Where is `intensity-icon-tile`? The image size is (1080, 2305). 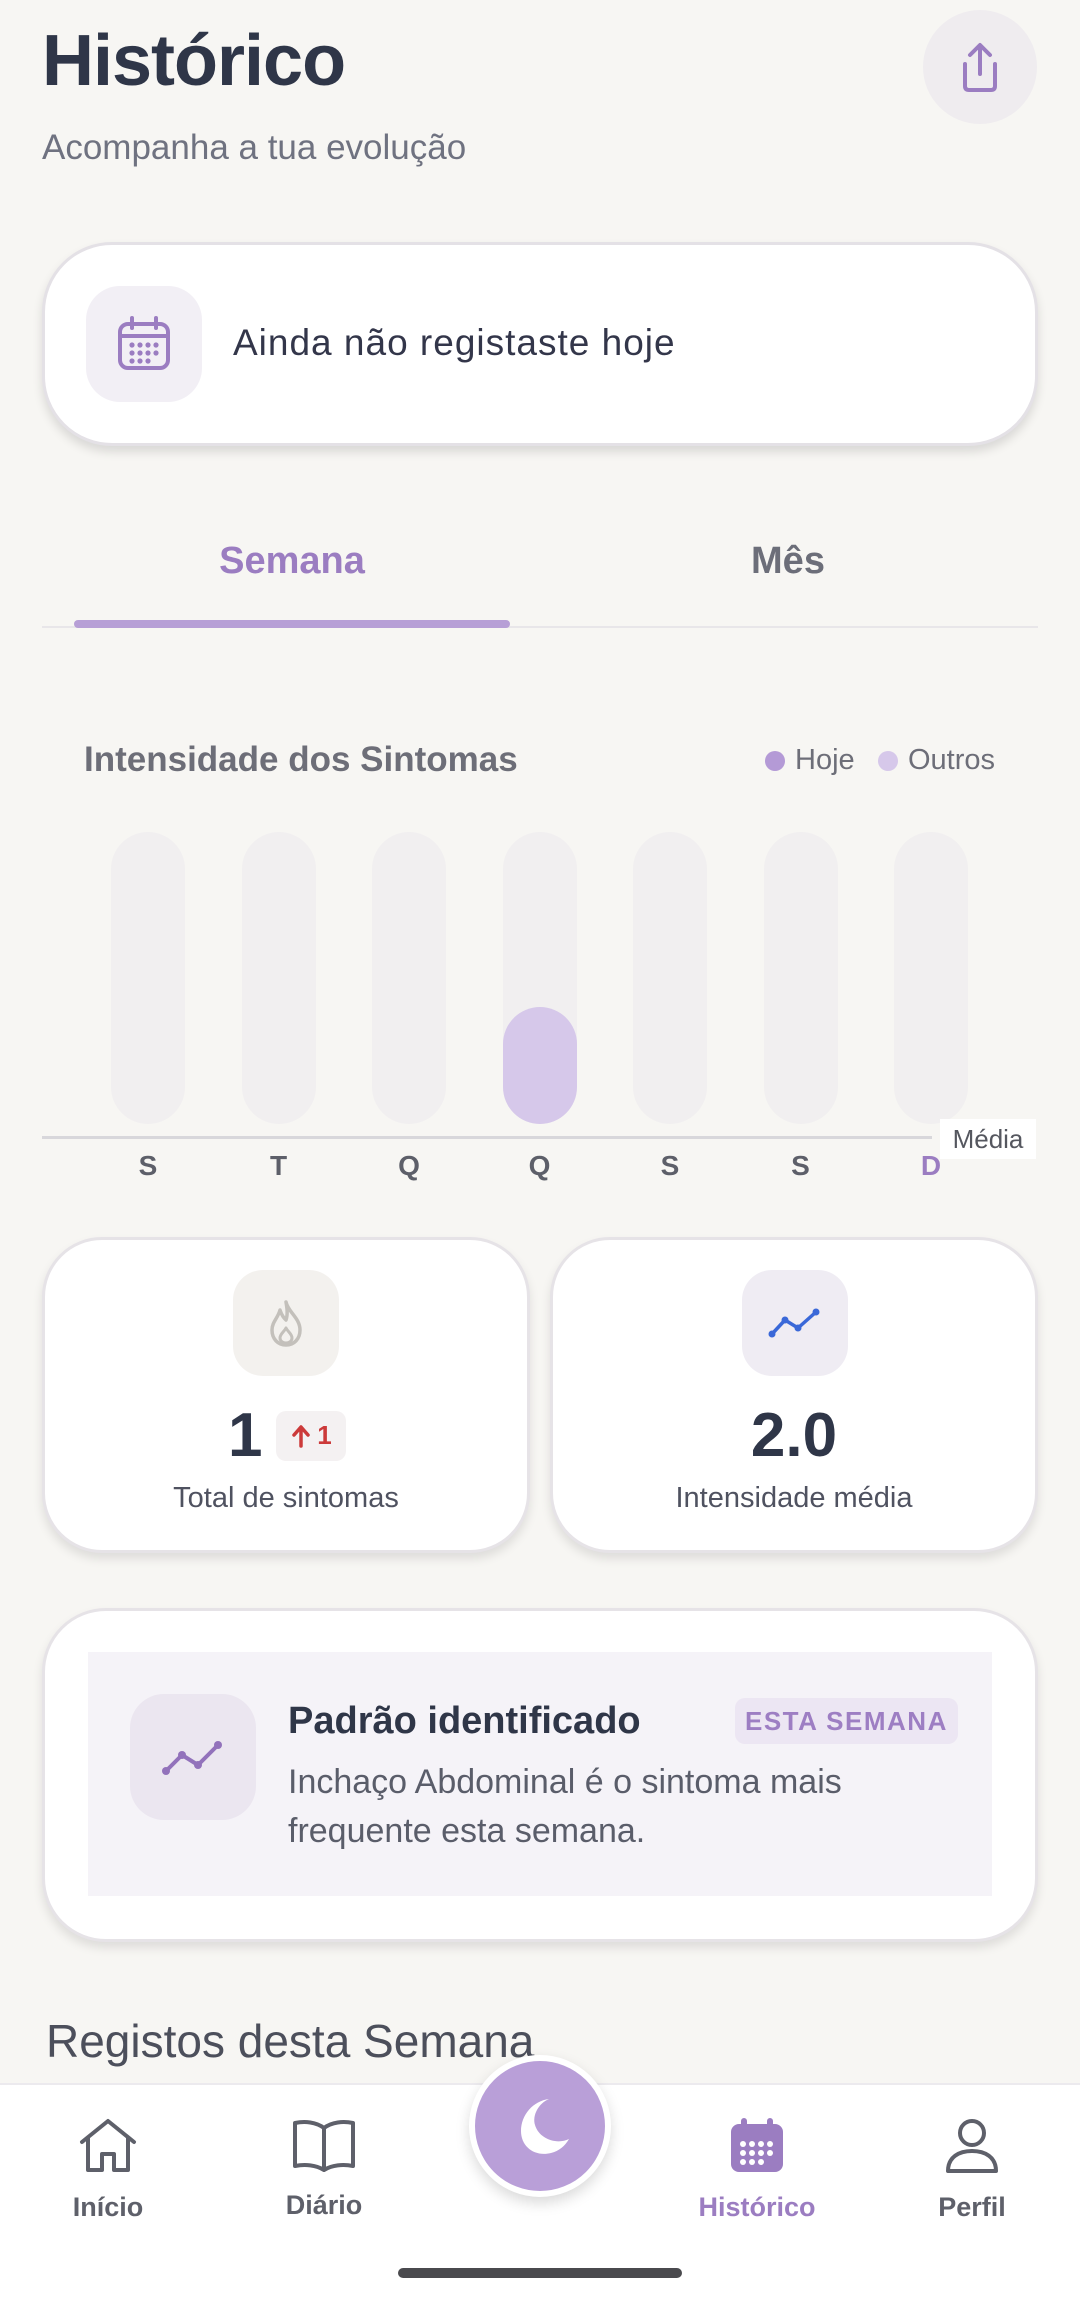 intensity-icon-tile is located at coordinates (795, 1323).